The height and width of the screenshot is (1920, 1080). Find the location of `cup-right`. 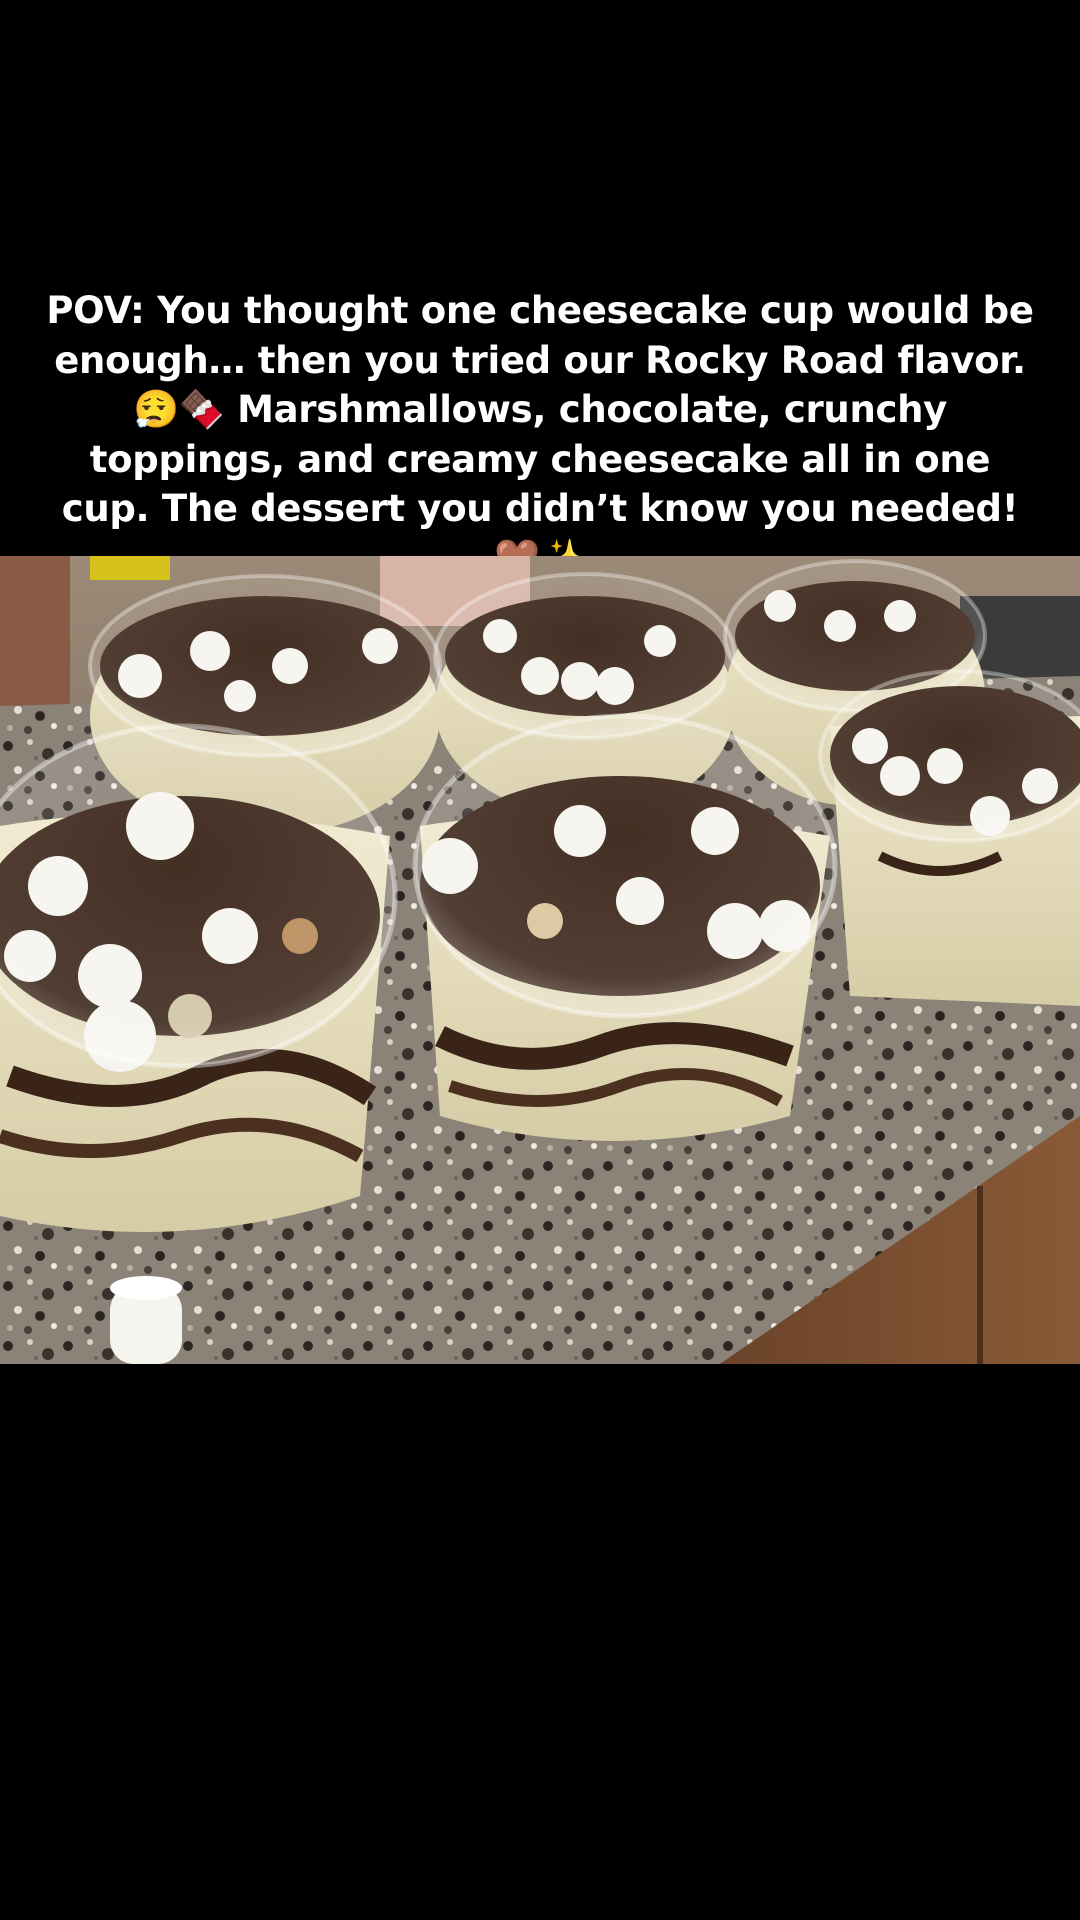

cup-right is located at coordinates (949, 837).